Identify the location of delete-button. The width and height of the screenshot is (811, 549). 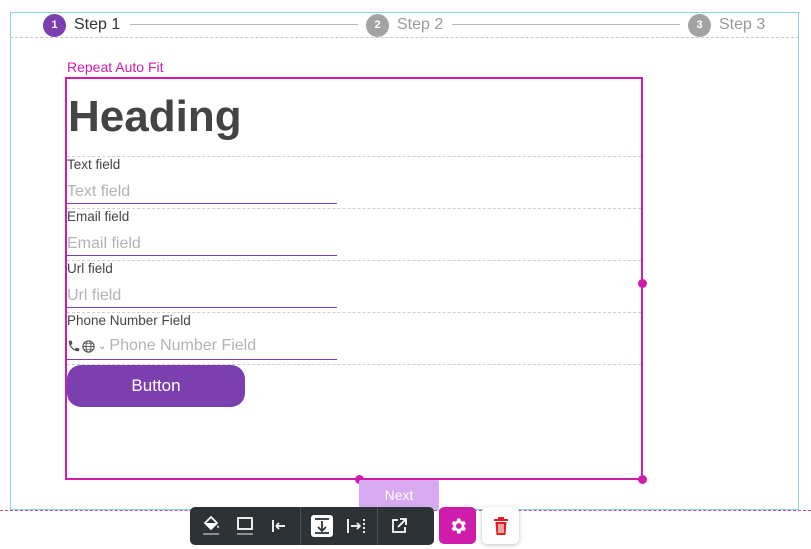
(500, 525).